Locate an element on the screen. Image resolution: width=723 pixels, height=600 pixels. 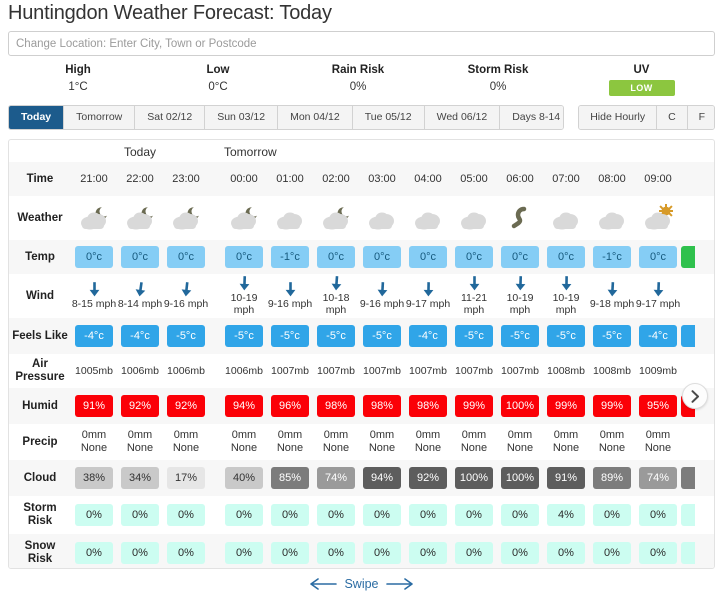
tab-today: Today is located at coordinates (37, 117).